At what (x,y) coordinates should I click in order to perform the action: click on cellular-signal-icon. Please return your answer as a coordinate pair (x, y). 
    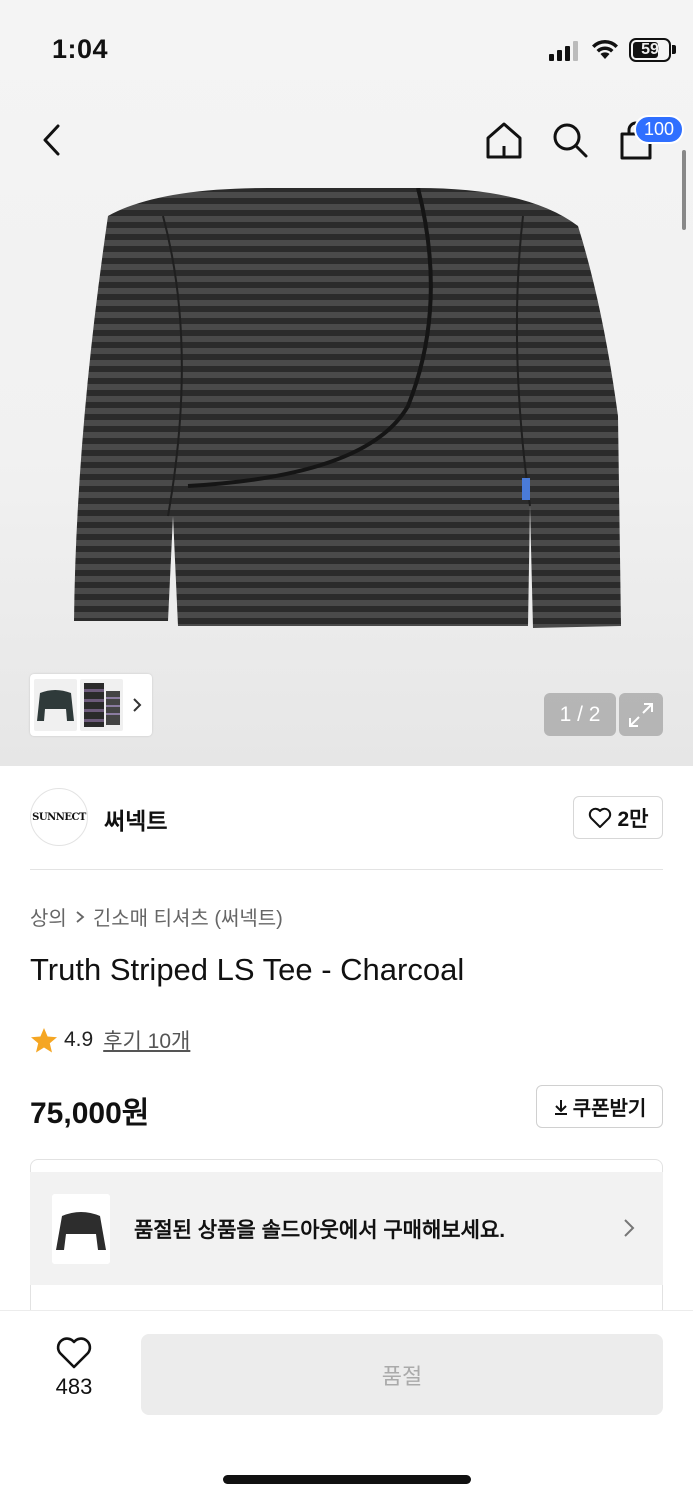
    Looking at the image, I should click on (563, 51).